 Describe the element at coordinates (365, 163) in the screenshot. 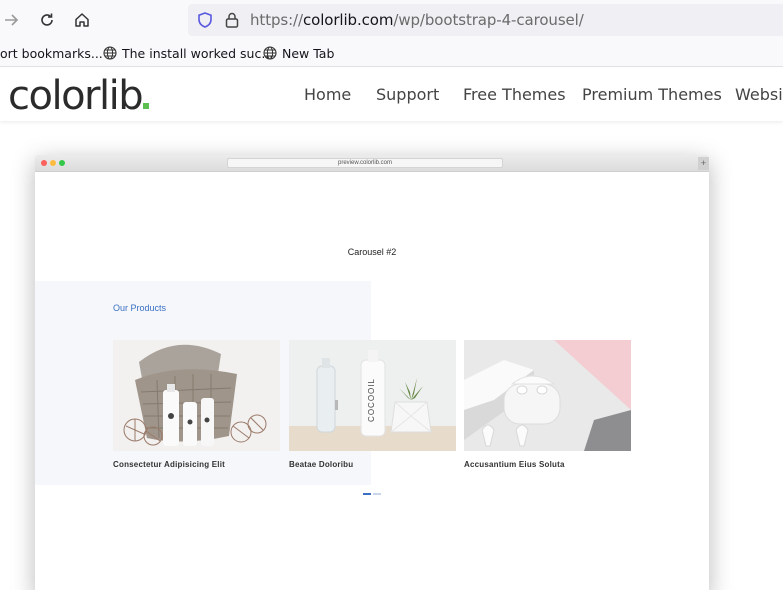

I see `preview-url: preview.colorlib.com` at that location.